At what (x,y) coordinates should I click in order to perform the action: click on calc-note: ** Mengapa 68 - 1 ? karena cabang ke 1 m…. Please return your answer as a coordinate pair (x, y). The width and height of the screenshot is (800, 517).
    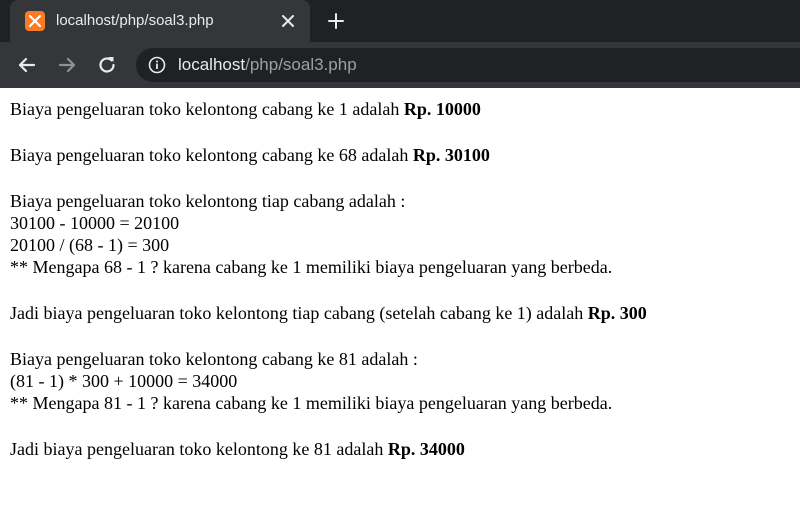
    Looking at the image, I should click on (311, 267).